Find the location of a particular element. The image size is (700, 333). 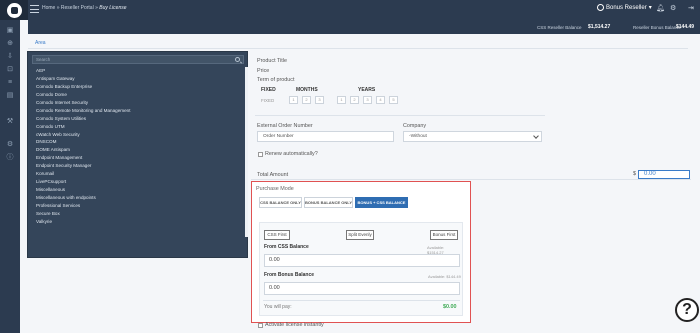

company-label: Company is located at coordinates (415, 126).